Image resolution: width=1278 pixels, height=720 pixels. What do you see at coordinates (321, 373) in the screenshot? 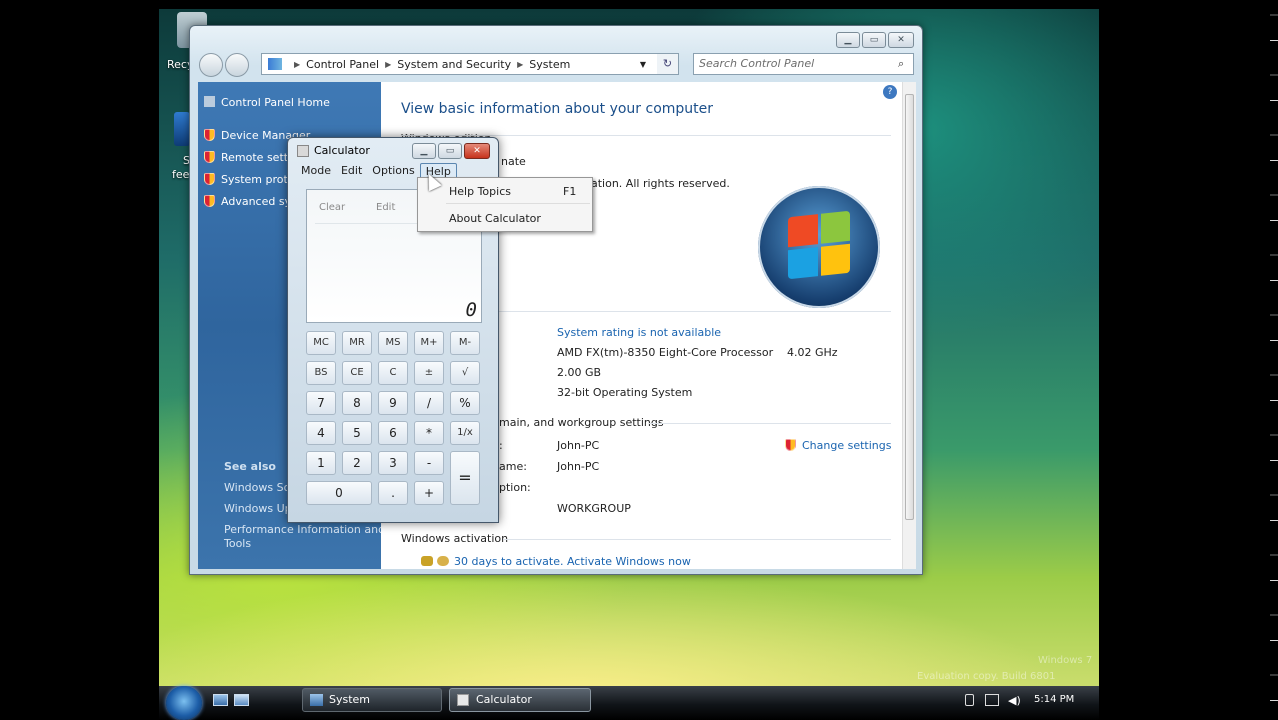
I see `key-backspace: BS` at bounding box center [321, 373].